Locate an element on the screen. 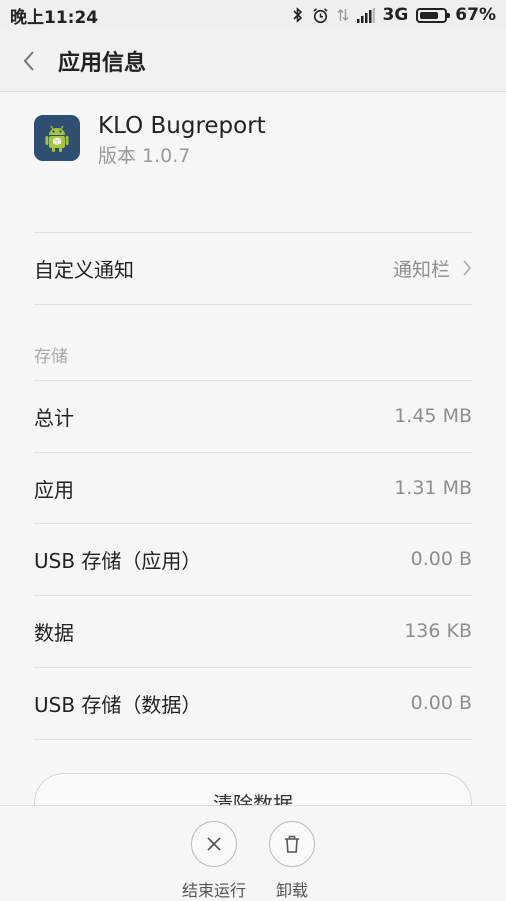  storage-row-app: 应用 1.31 MB is located at coordinates (253, 488).